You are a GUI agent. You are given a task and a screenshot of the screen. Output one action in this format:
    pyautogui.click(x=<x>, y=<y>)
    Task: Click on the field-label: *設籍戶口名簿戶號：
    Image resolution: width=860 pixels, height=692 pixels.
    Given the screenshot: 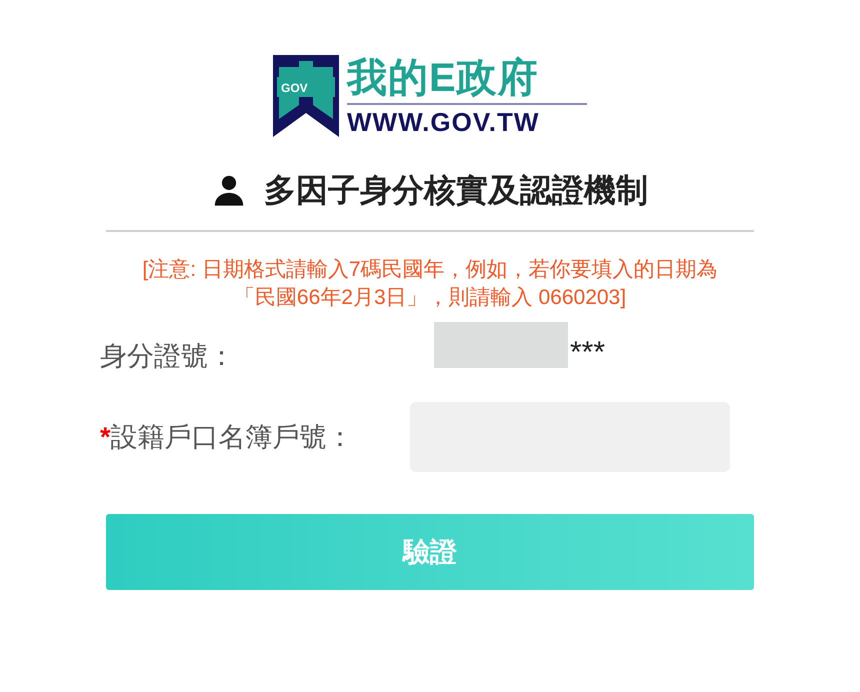 What is the action you would take?
    pyautogui.click(x=227, y=437)
    